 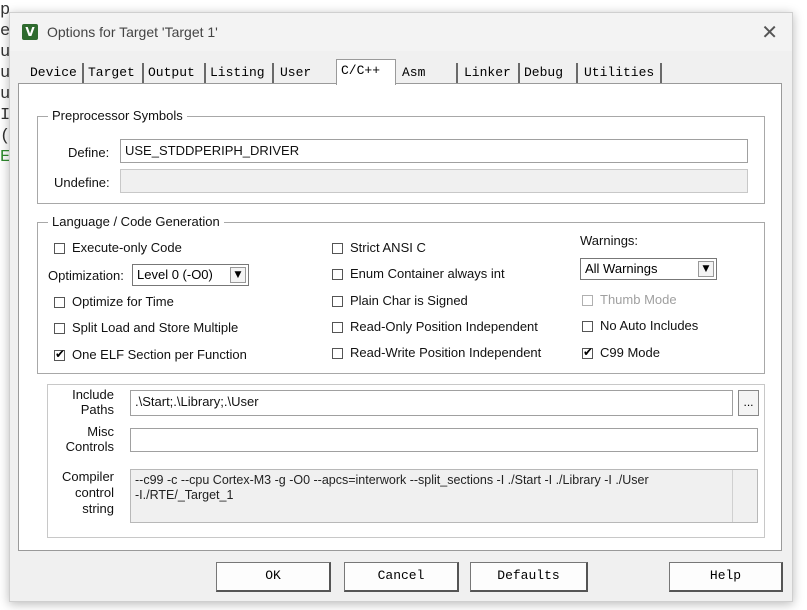 I want to click on dialog-title: Options for Target 'Target 1', so click(x=132, y=32).